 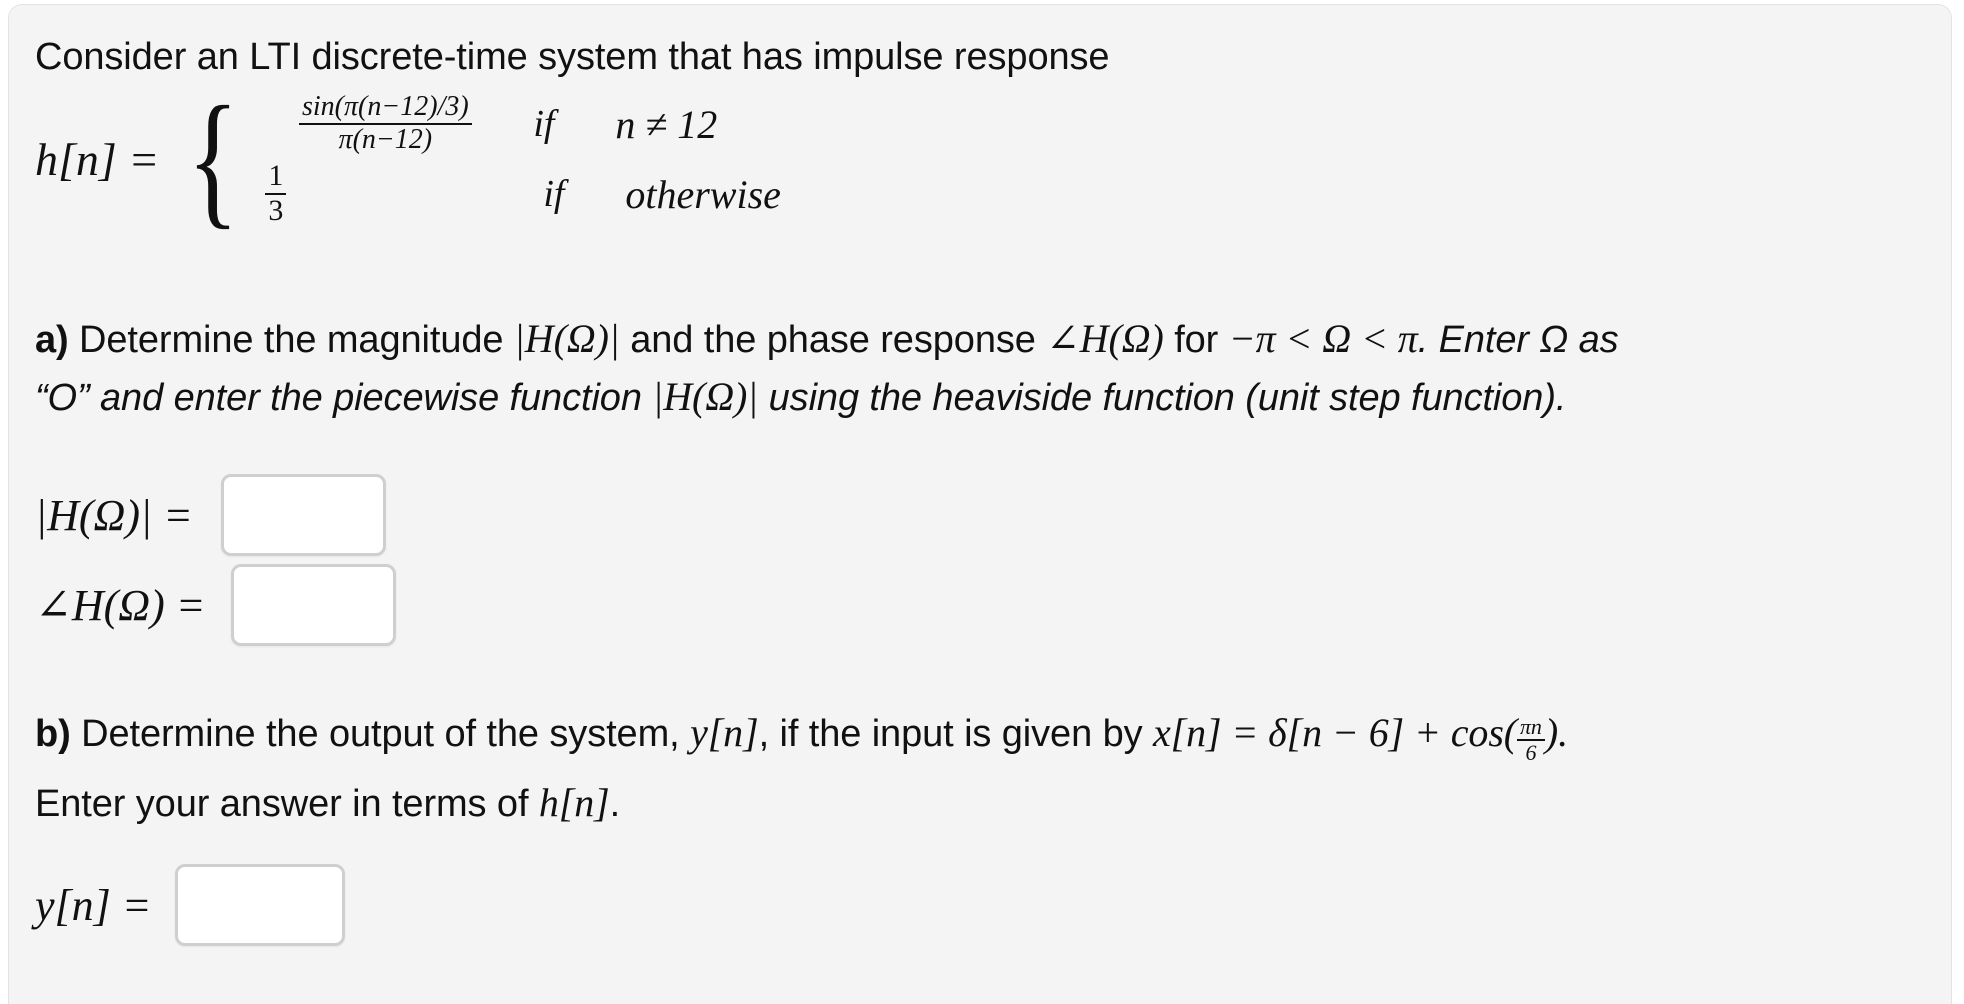 I want to click on one-third-fraction: 1 3, so click(x=276, y=193).